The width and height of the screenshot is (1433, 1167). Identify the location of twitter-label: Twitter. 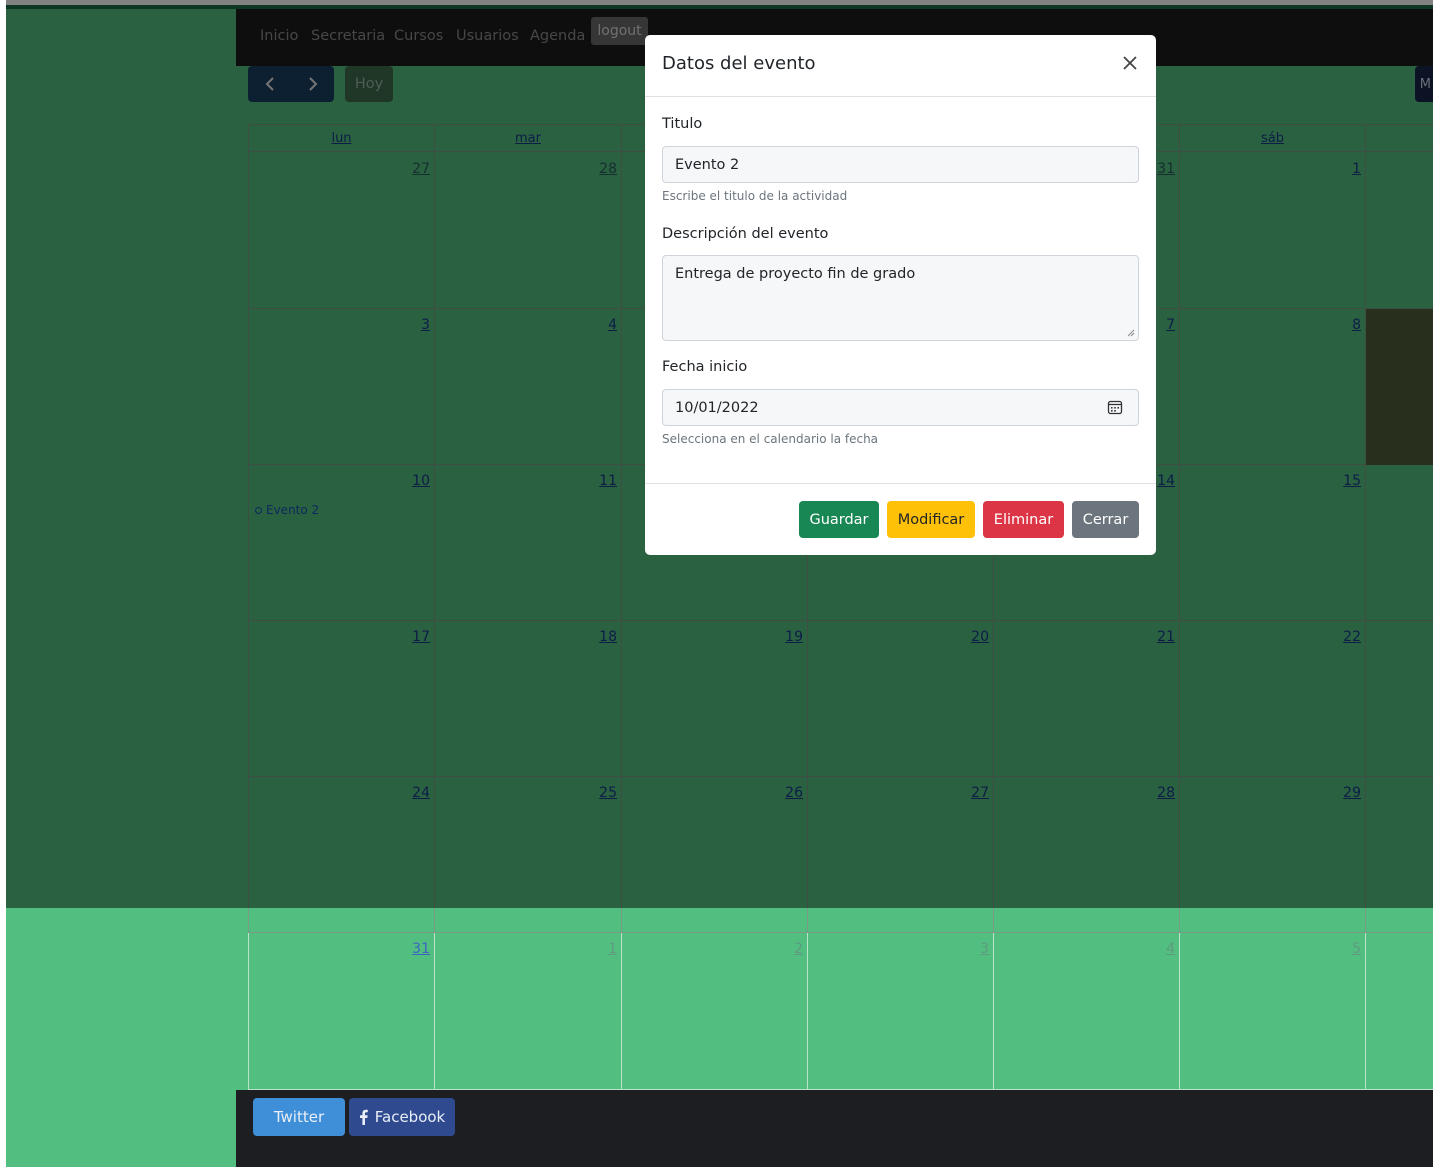
(299, 1117).